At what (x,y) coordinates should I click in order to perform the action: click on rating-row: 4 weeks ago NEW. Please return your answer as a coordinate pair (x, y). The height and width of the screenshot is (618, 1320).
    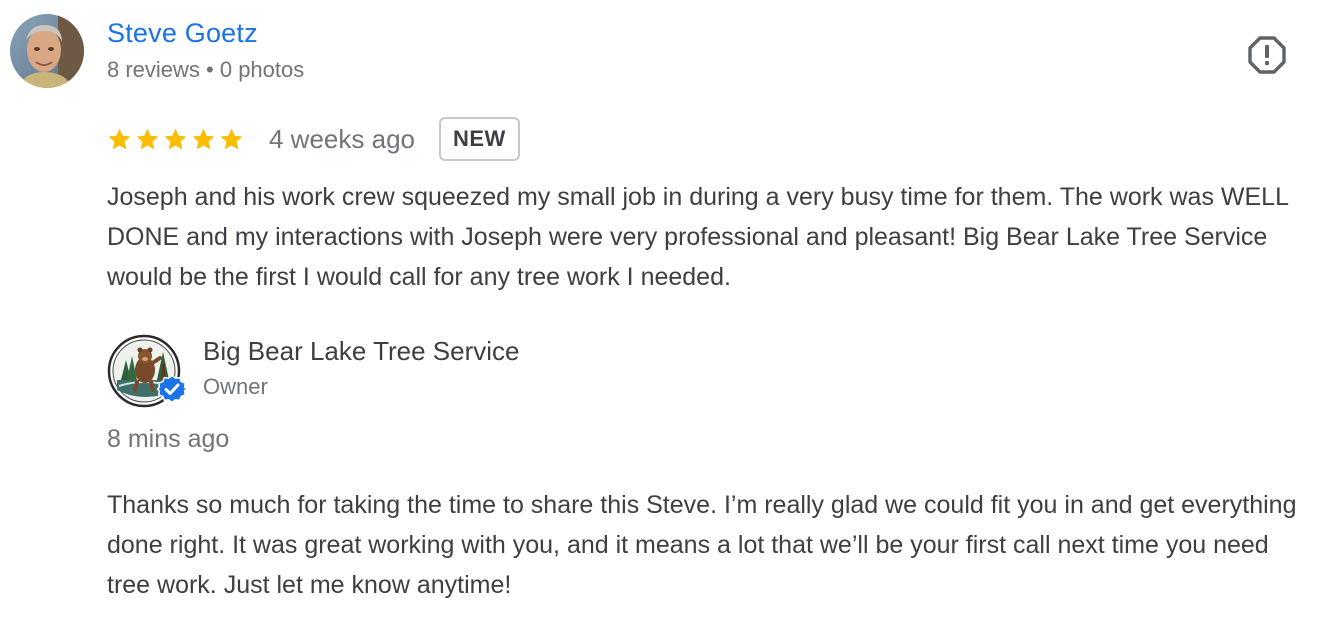
    Looking at the image, I should click on (313, 139).